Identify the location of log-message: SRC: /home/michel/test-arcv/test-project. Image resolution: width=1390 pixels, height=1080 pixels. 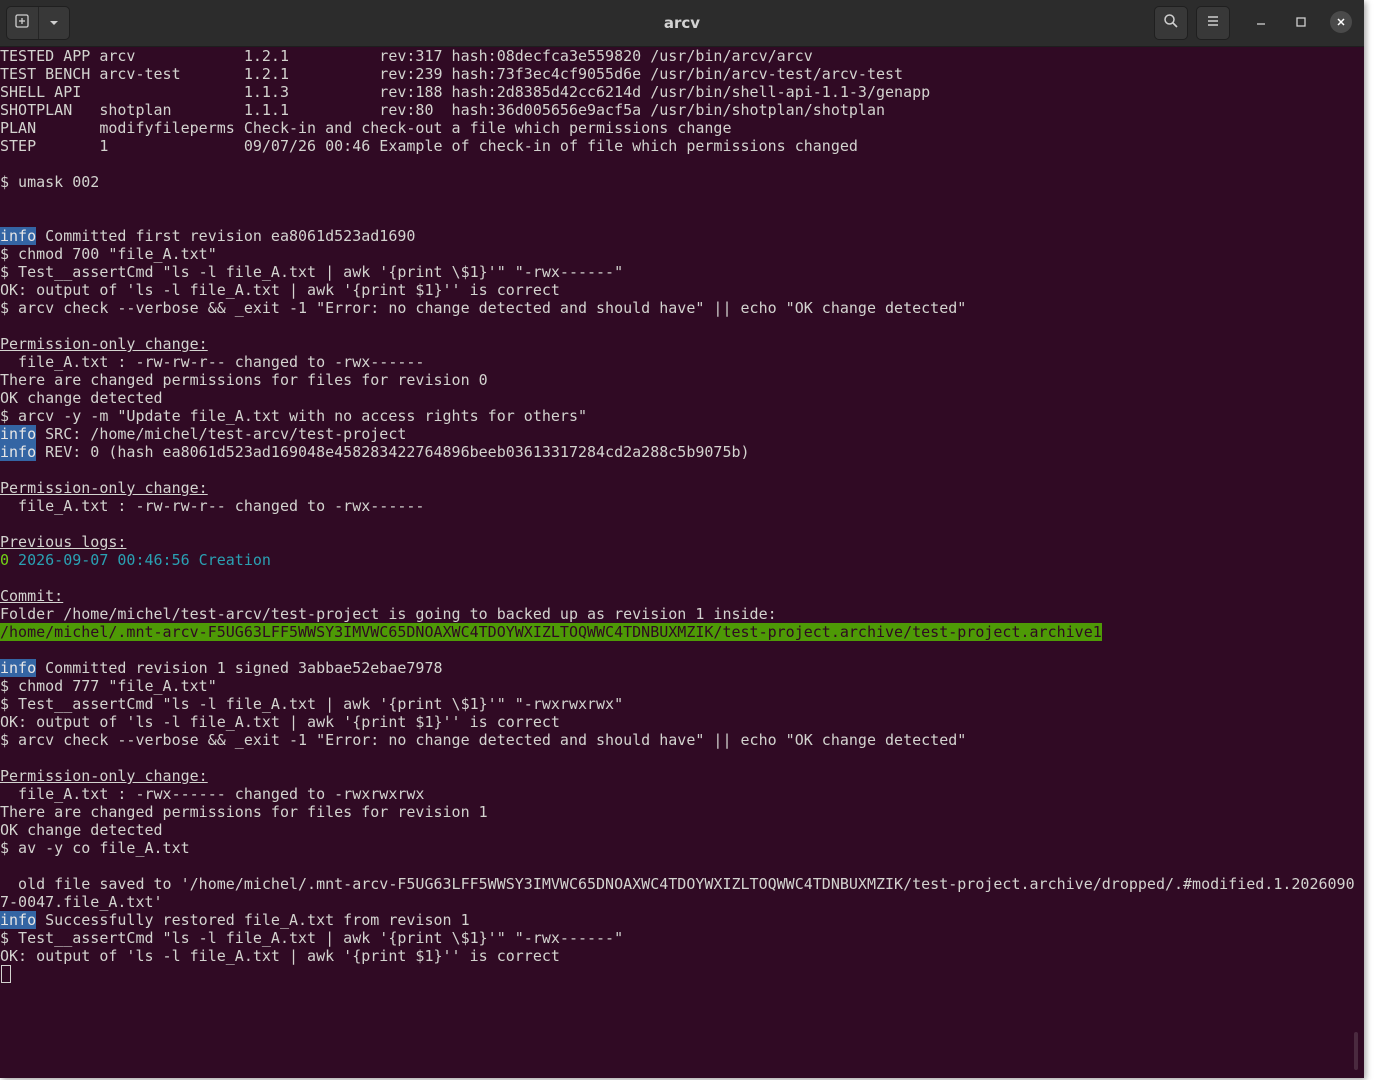
(221, 434).